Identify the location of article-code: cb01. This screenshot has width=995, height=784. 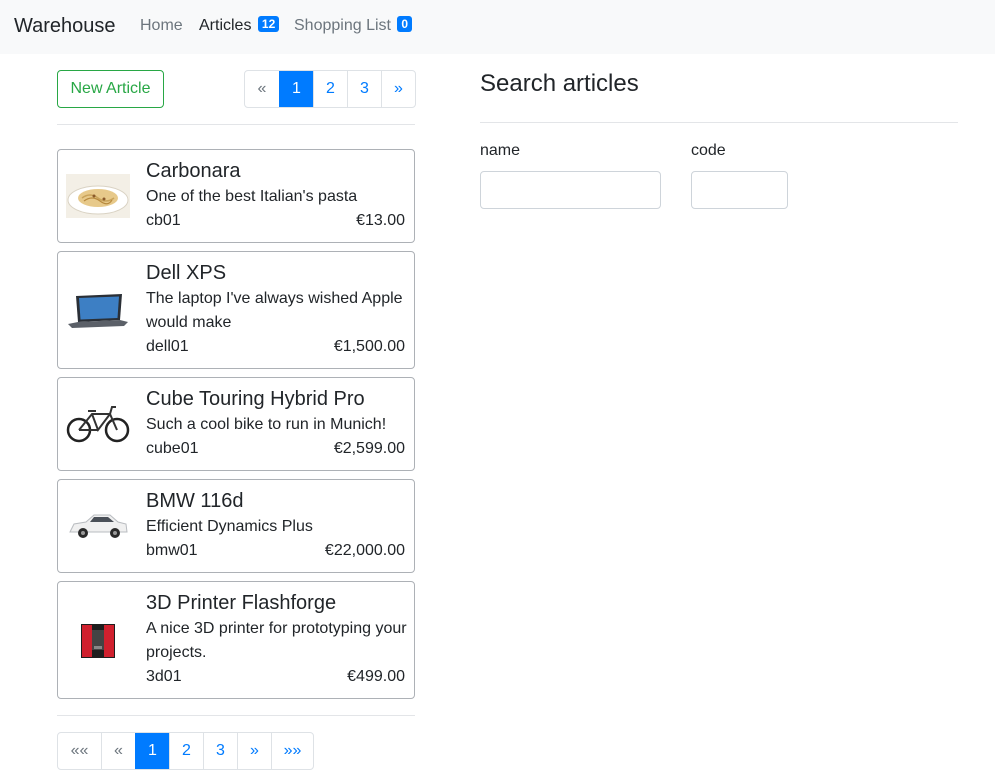
(163, 220).